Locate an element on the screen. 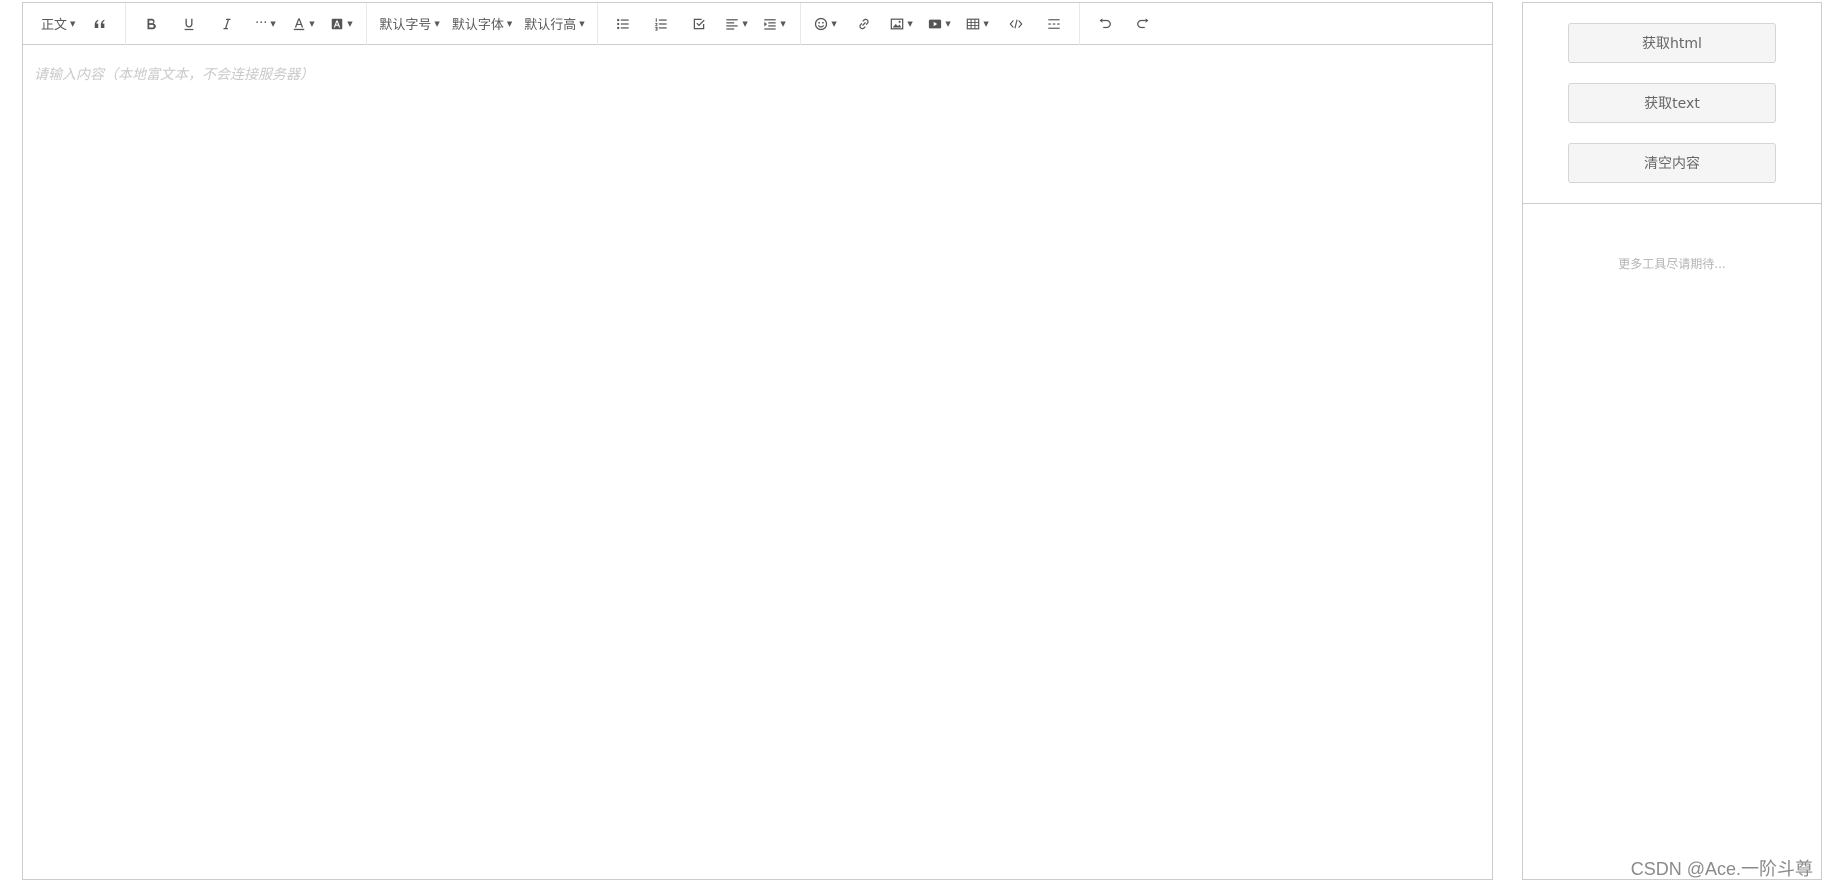 The width and height of the screenshot is (1825, 885). divider-icon is located at coordinates (1053, 23).